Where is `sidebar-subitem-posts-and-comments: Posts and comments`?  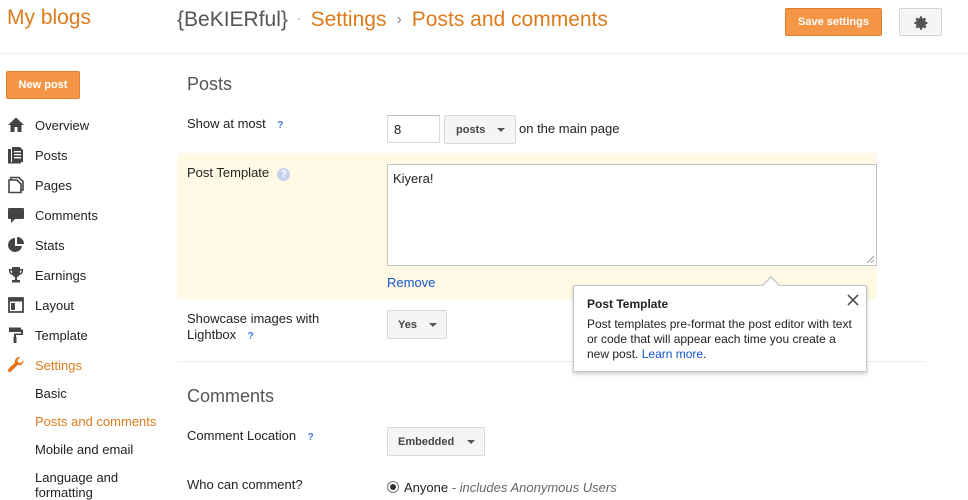 sidebar-subitem-posts-and-comments: Posts and comments is located at coordinates (85, 424).